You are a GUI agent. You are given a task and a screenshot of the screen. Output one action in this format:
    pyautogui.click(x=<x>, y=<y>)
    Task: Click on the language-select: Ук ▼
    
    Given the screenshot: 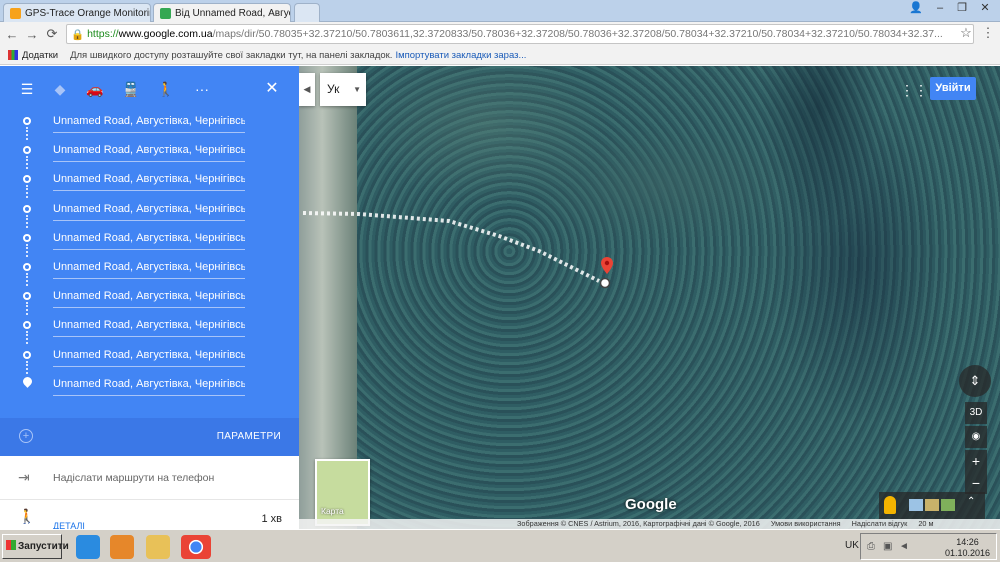 What is the action you would take?
    pyautogui.click(x=343, y=89)
    